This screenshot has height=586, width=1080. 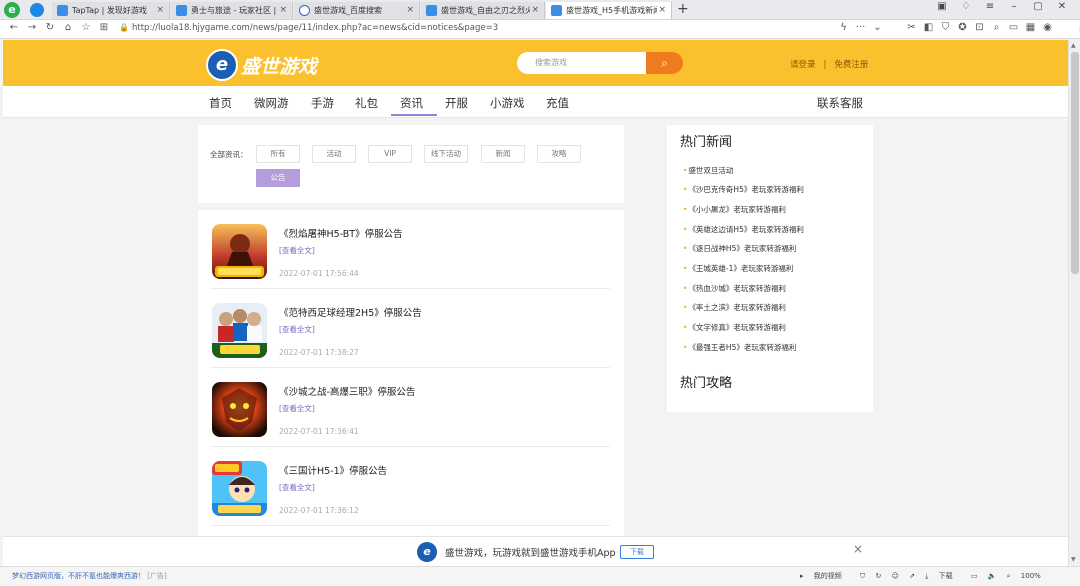 What do you see at coordinates (1047, 27) in the screenshot?
I see `user-icon: ◉` at bounding box center [1047, 27].